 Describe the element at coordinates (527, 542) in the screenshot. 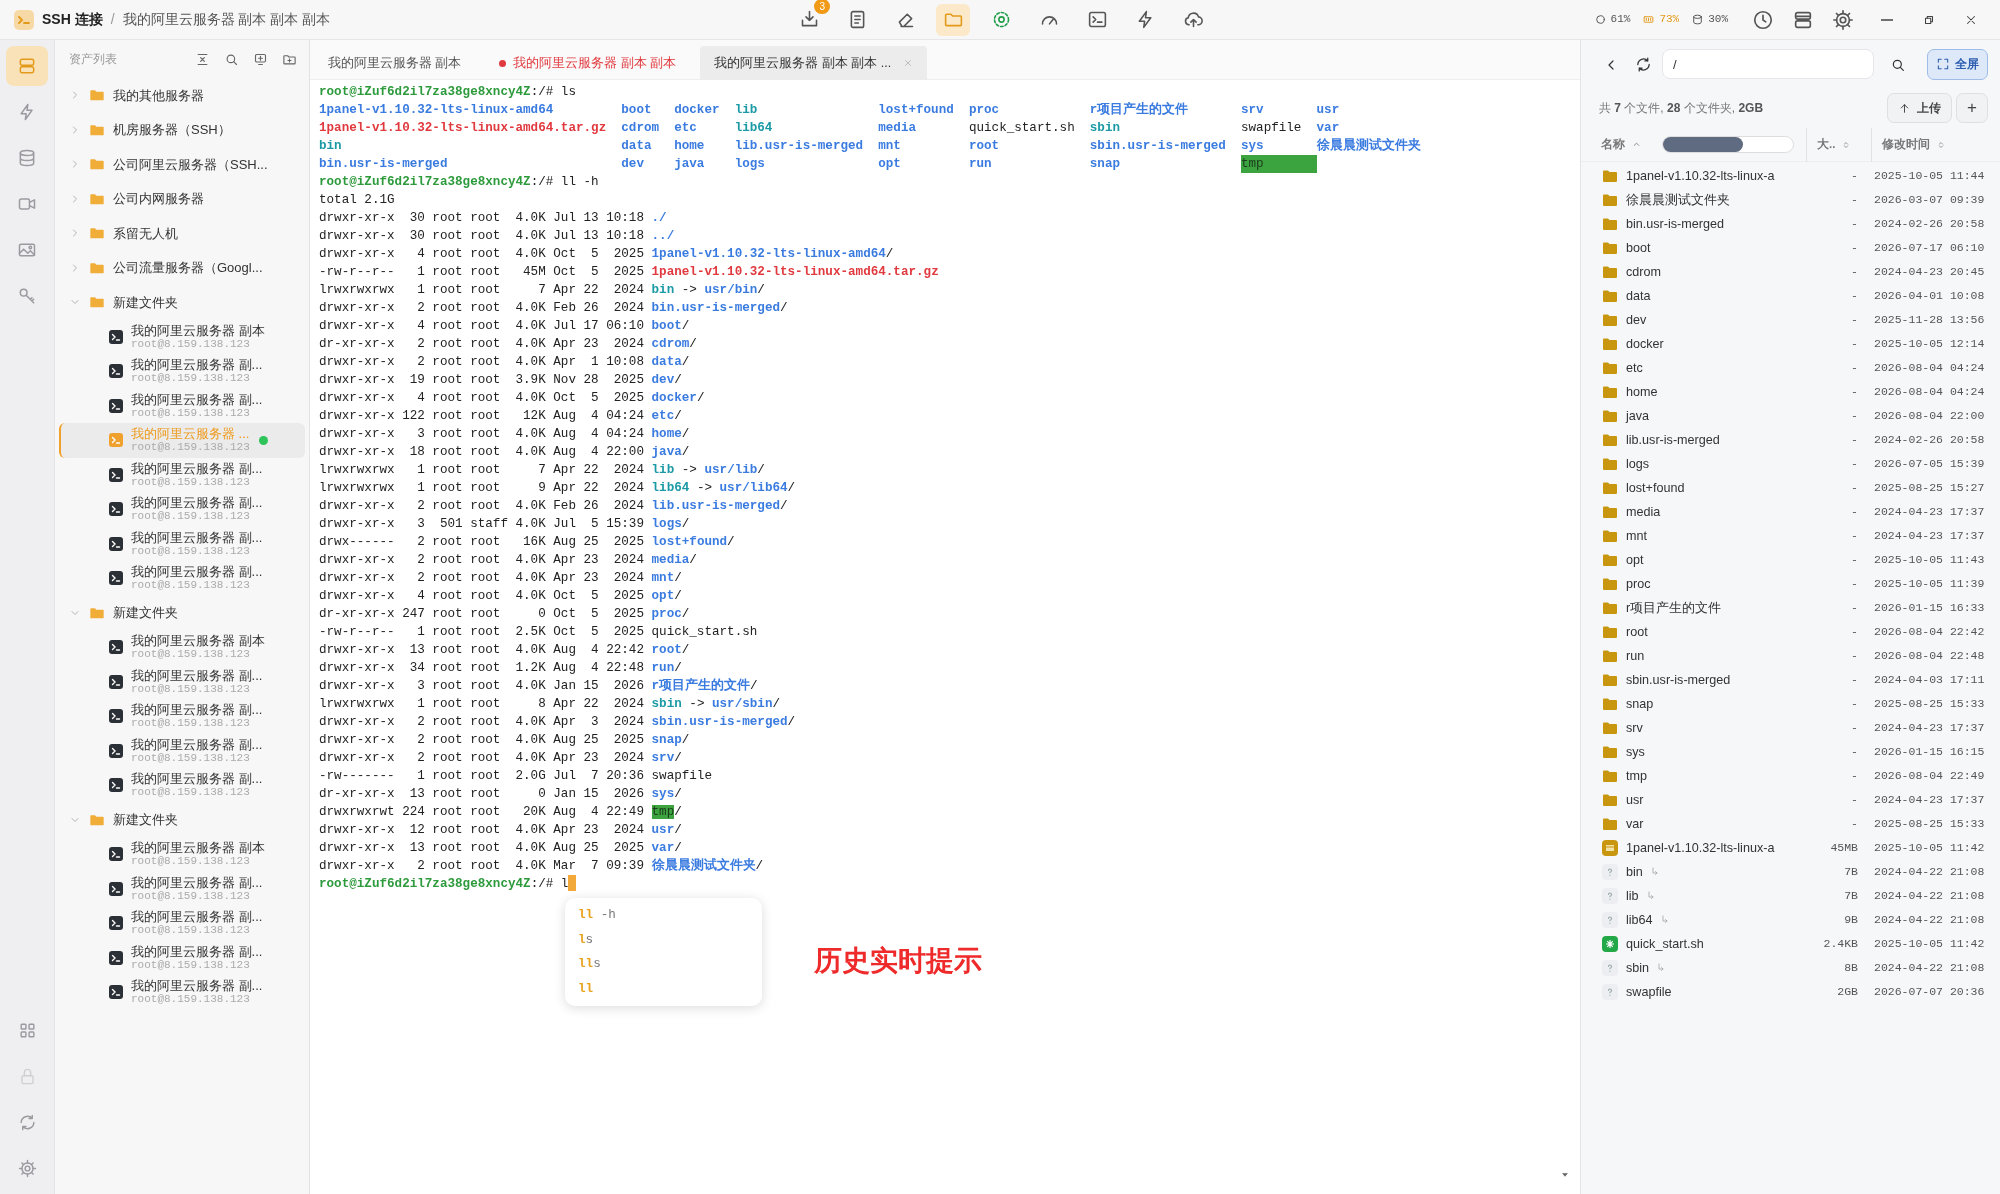

I see `terminal-line: drwx------ 2 root root 16K Aug 25 2025 lost+found/` at that location.